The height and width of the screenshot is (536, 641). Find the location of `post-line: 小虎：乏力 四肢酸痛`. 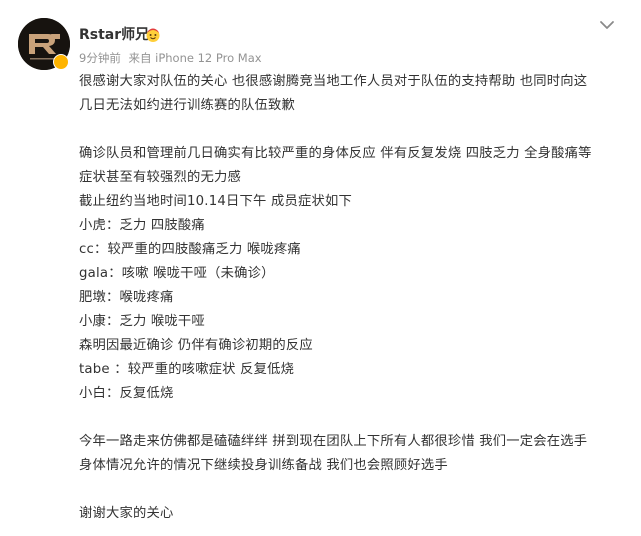

post-line: 小虎：乏力 四肢酸痛 is located at coordinates (142, 225).